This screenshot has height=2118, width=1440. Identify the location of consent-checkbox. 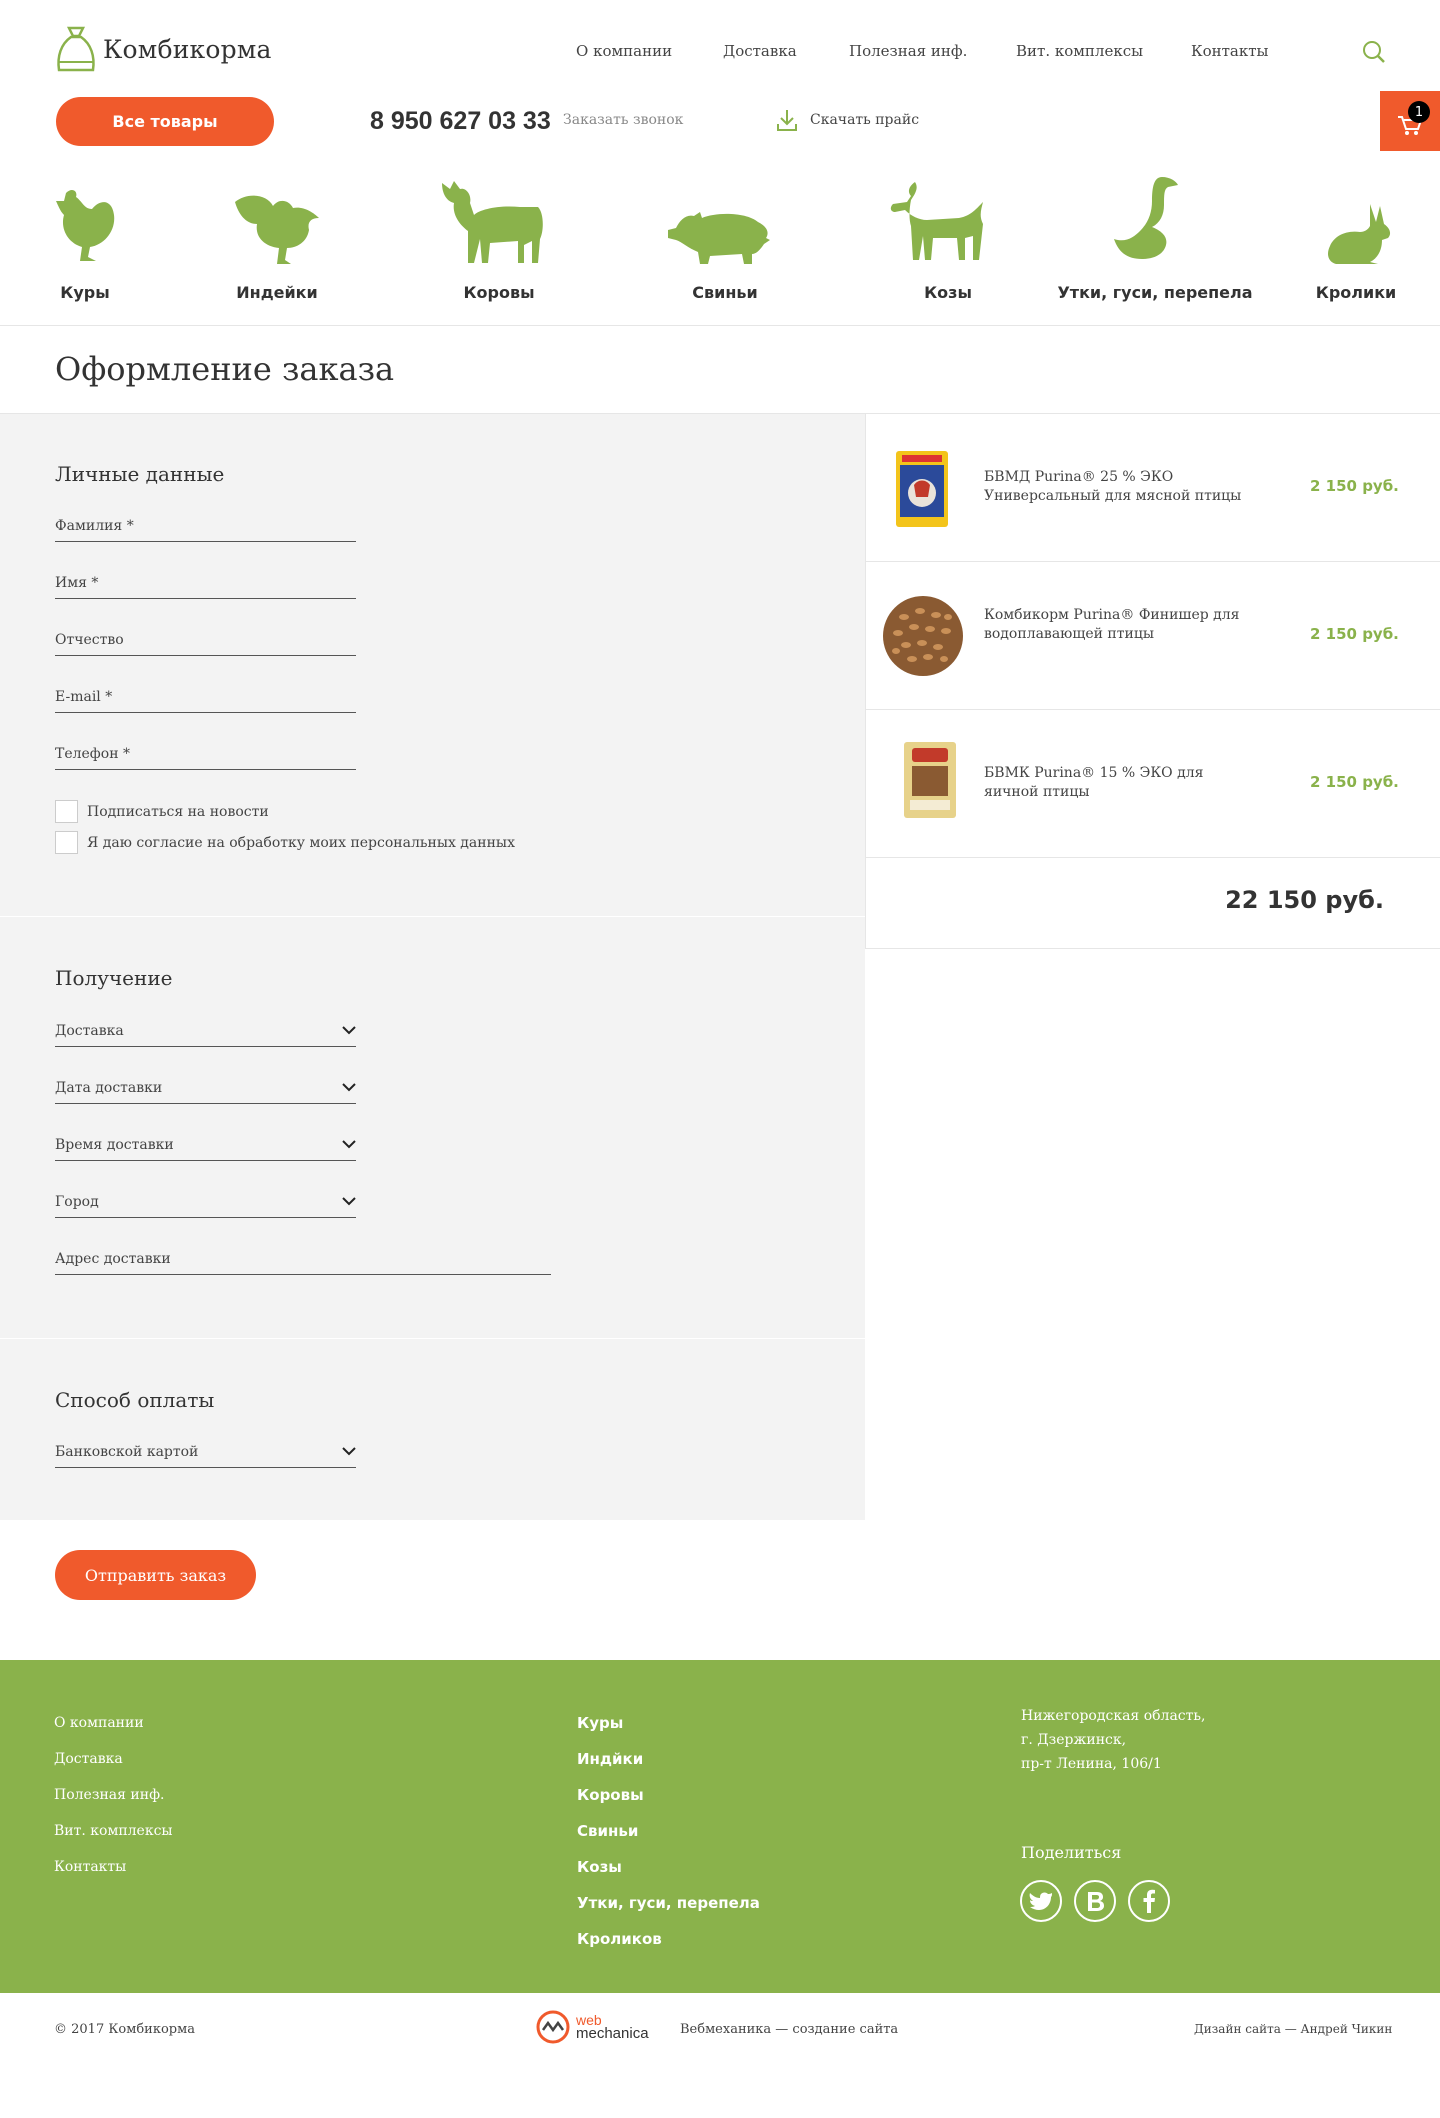
(66, 842).